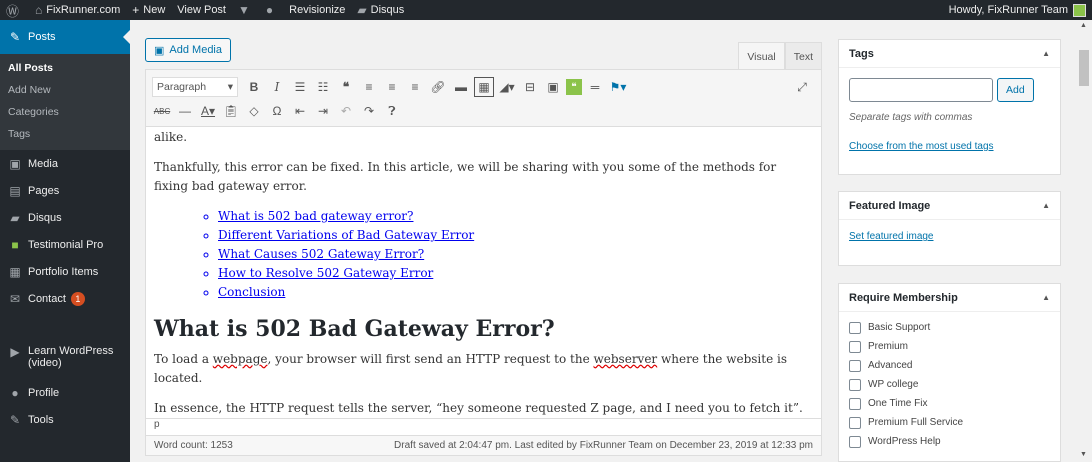 Image resolution: width=1092 pixels, height=462 pixels. Describe the element at coordinates (65, 419) in the screenshot. I see `sidebar-item-tools: ✎ Tools` at that location.